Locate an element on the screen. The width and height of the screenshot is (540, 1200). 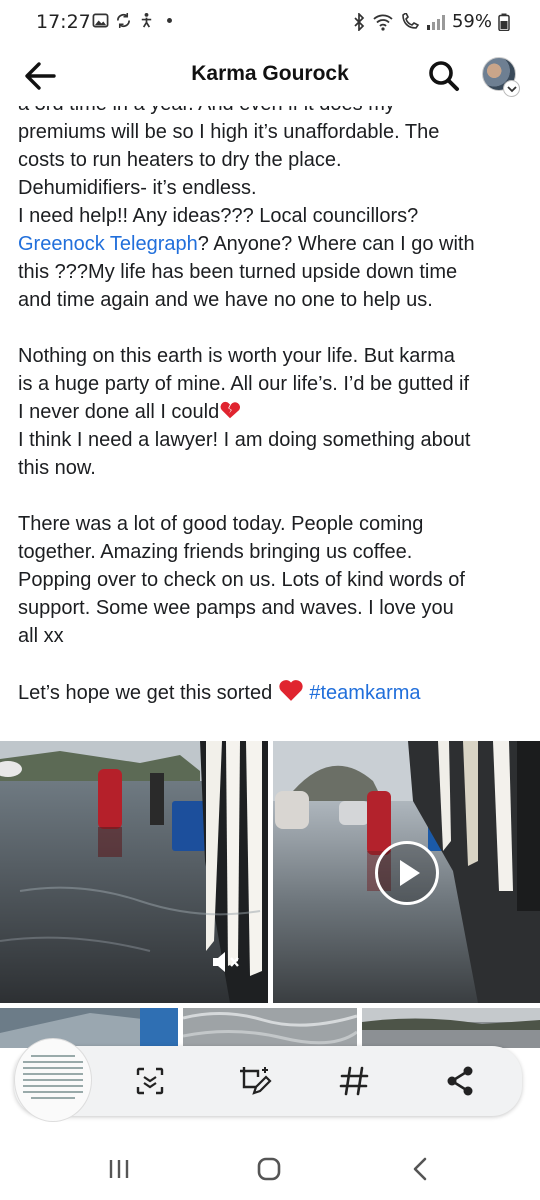
post-text-fragment: Let’s hope we get this sorted is located at coordinates (145, 693).